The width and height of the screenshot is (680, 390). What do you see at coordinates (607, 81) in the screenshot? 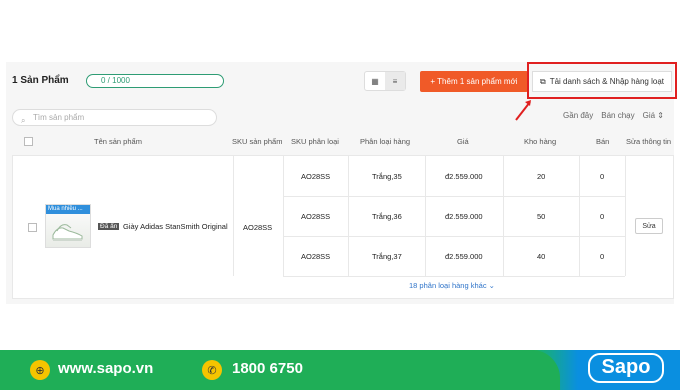
I see `import-button-label: Tải danh sách & Nhập hàng loạt` at bounding box center [607, 81].